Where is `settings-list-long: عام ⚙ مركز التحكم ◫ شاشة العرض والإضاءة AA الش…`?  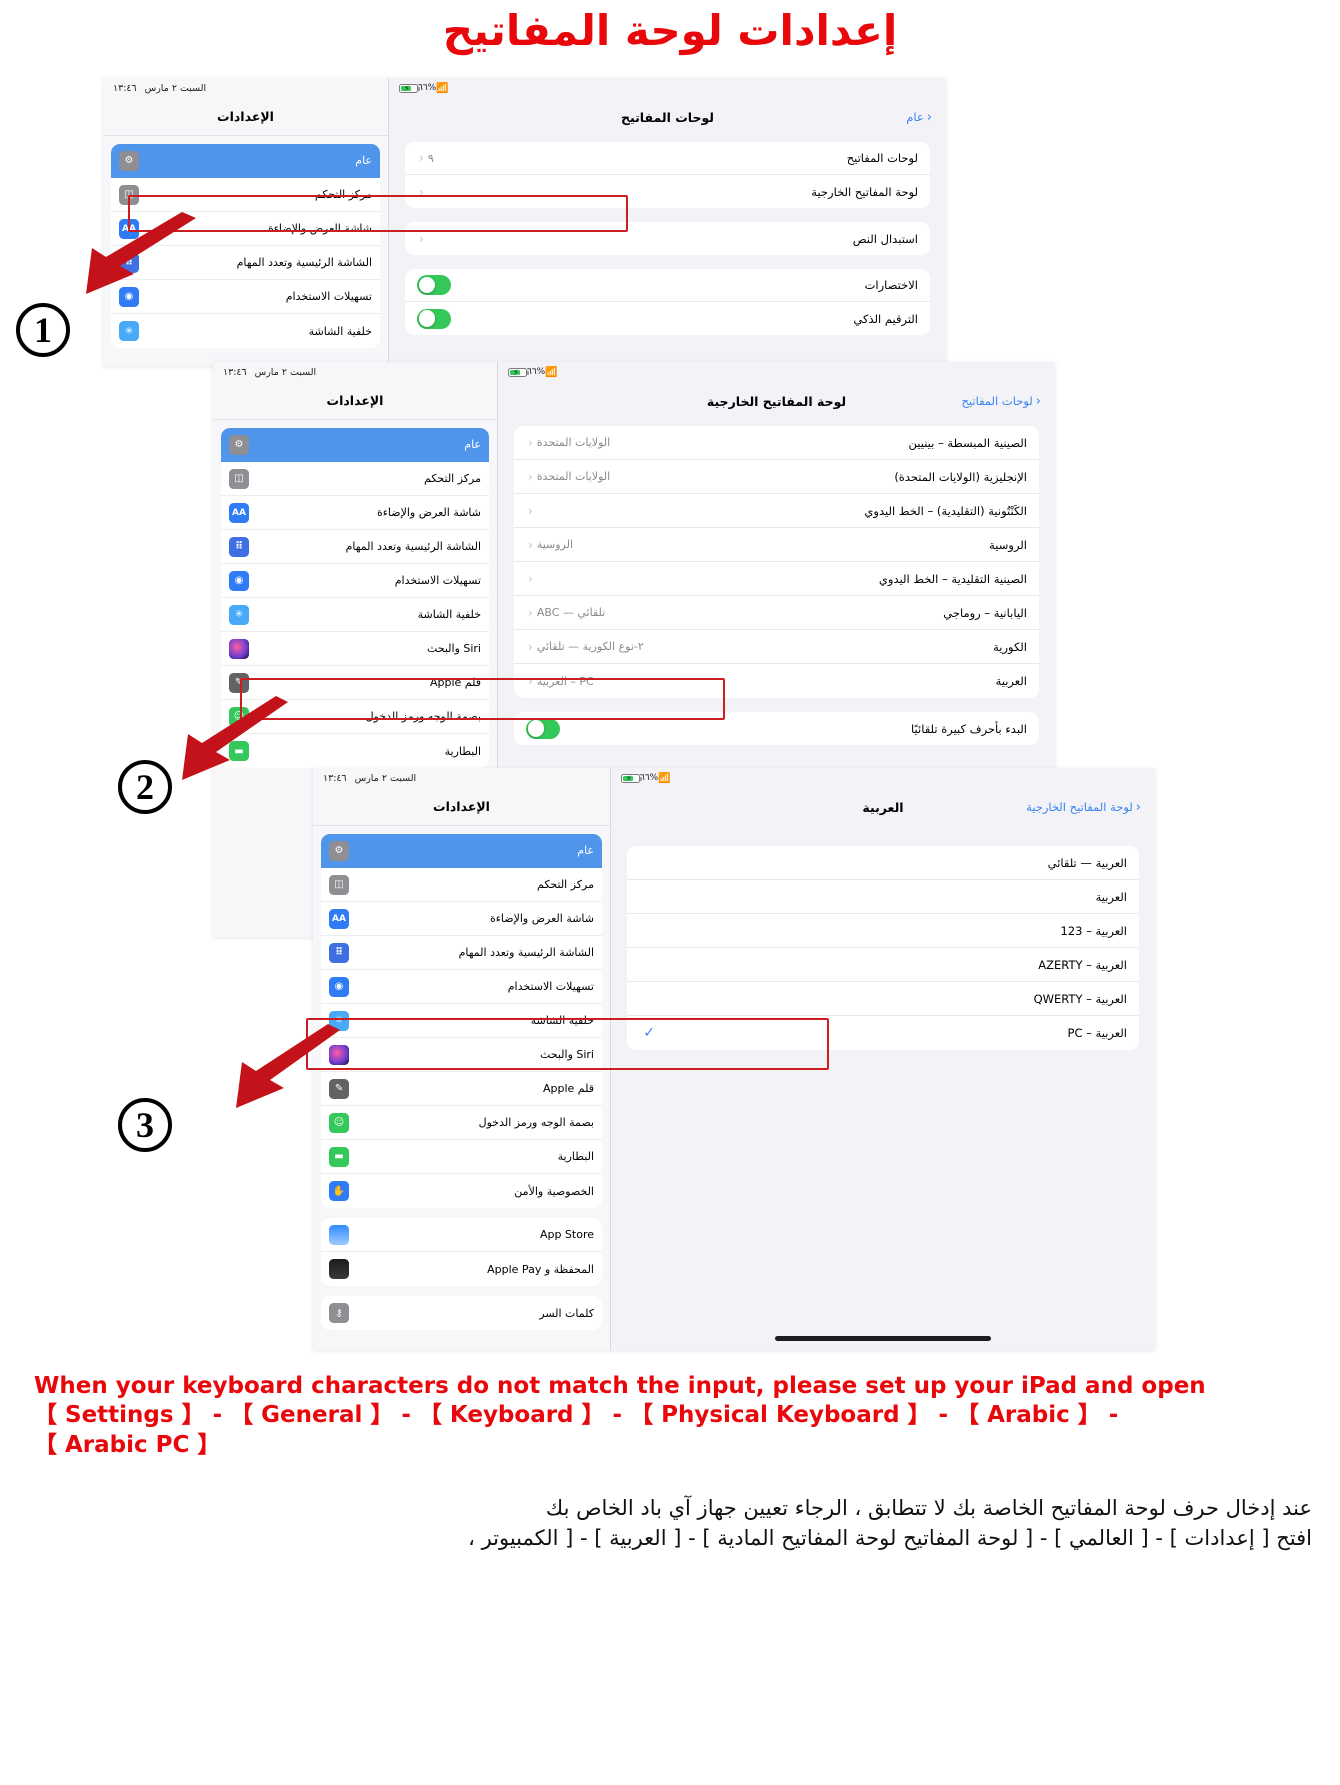 settings-list-long: عام ⚙ مركز التحكم ◫ شاشة العرض والإضاءة AA الش… is located at coordinates (461, 1021).